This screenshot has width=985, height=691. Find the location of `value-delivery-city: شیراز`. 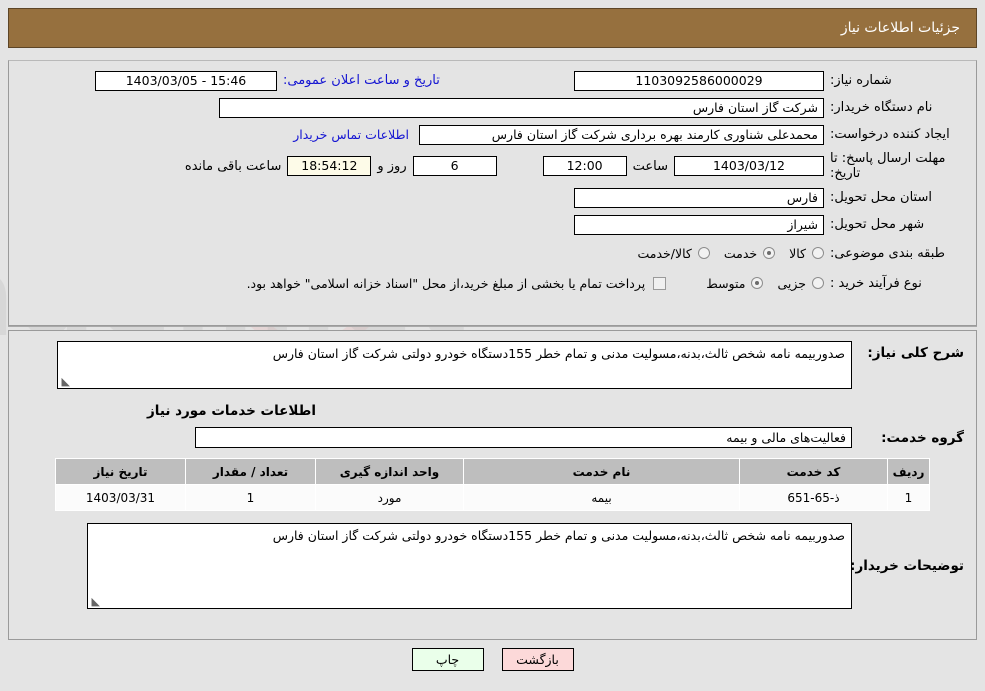

value-delivery-city: شیراز is located at coordinates (699, 224).